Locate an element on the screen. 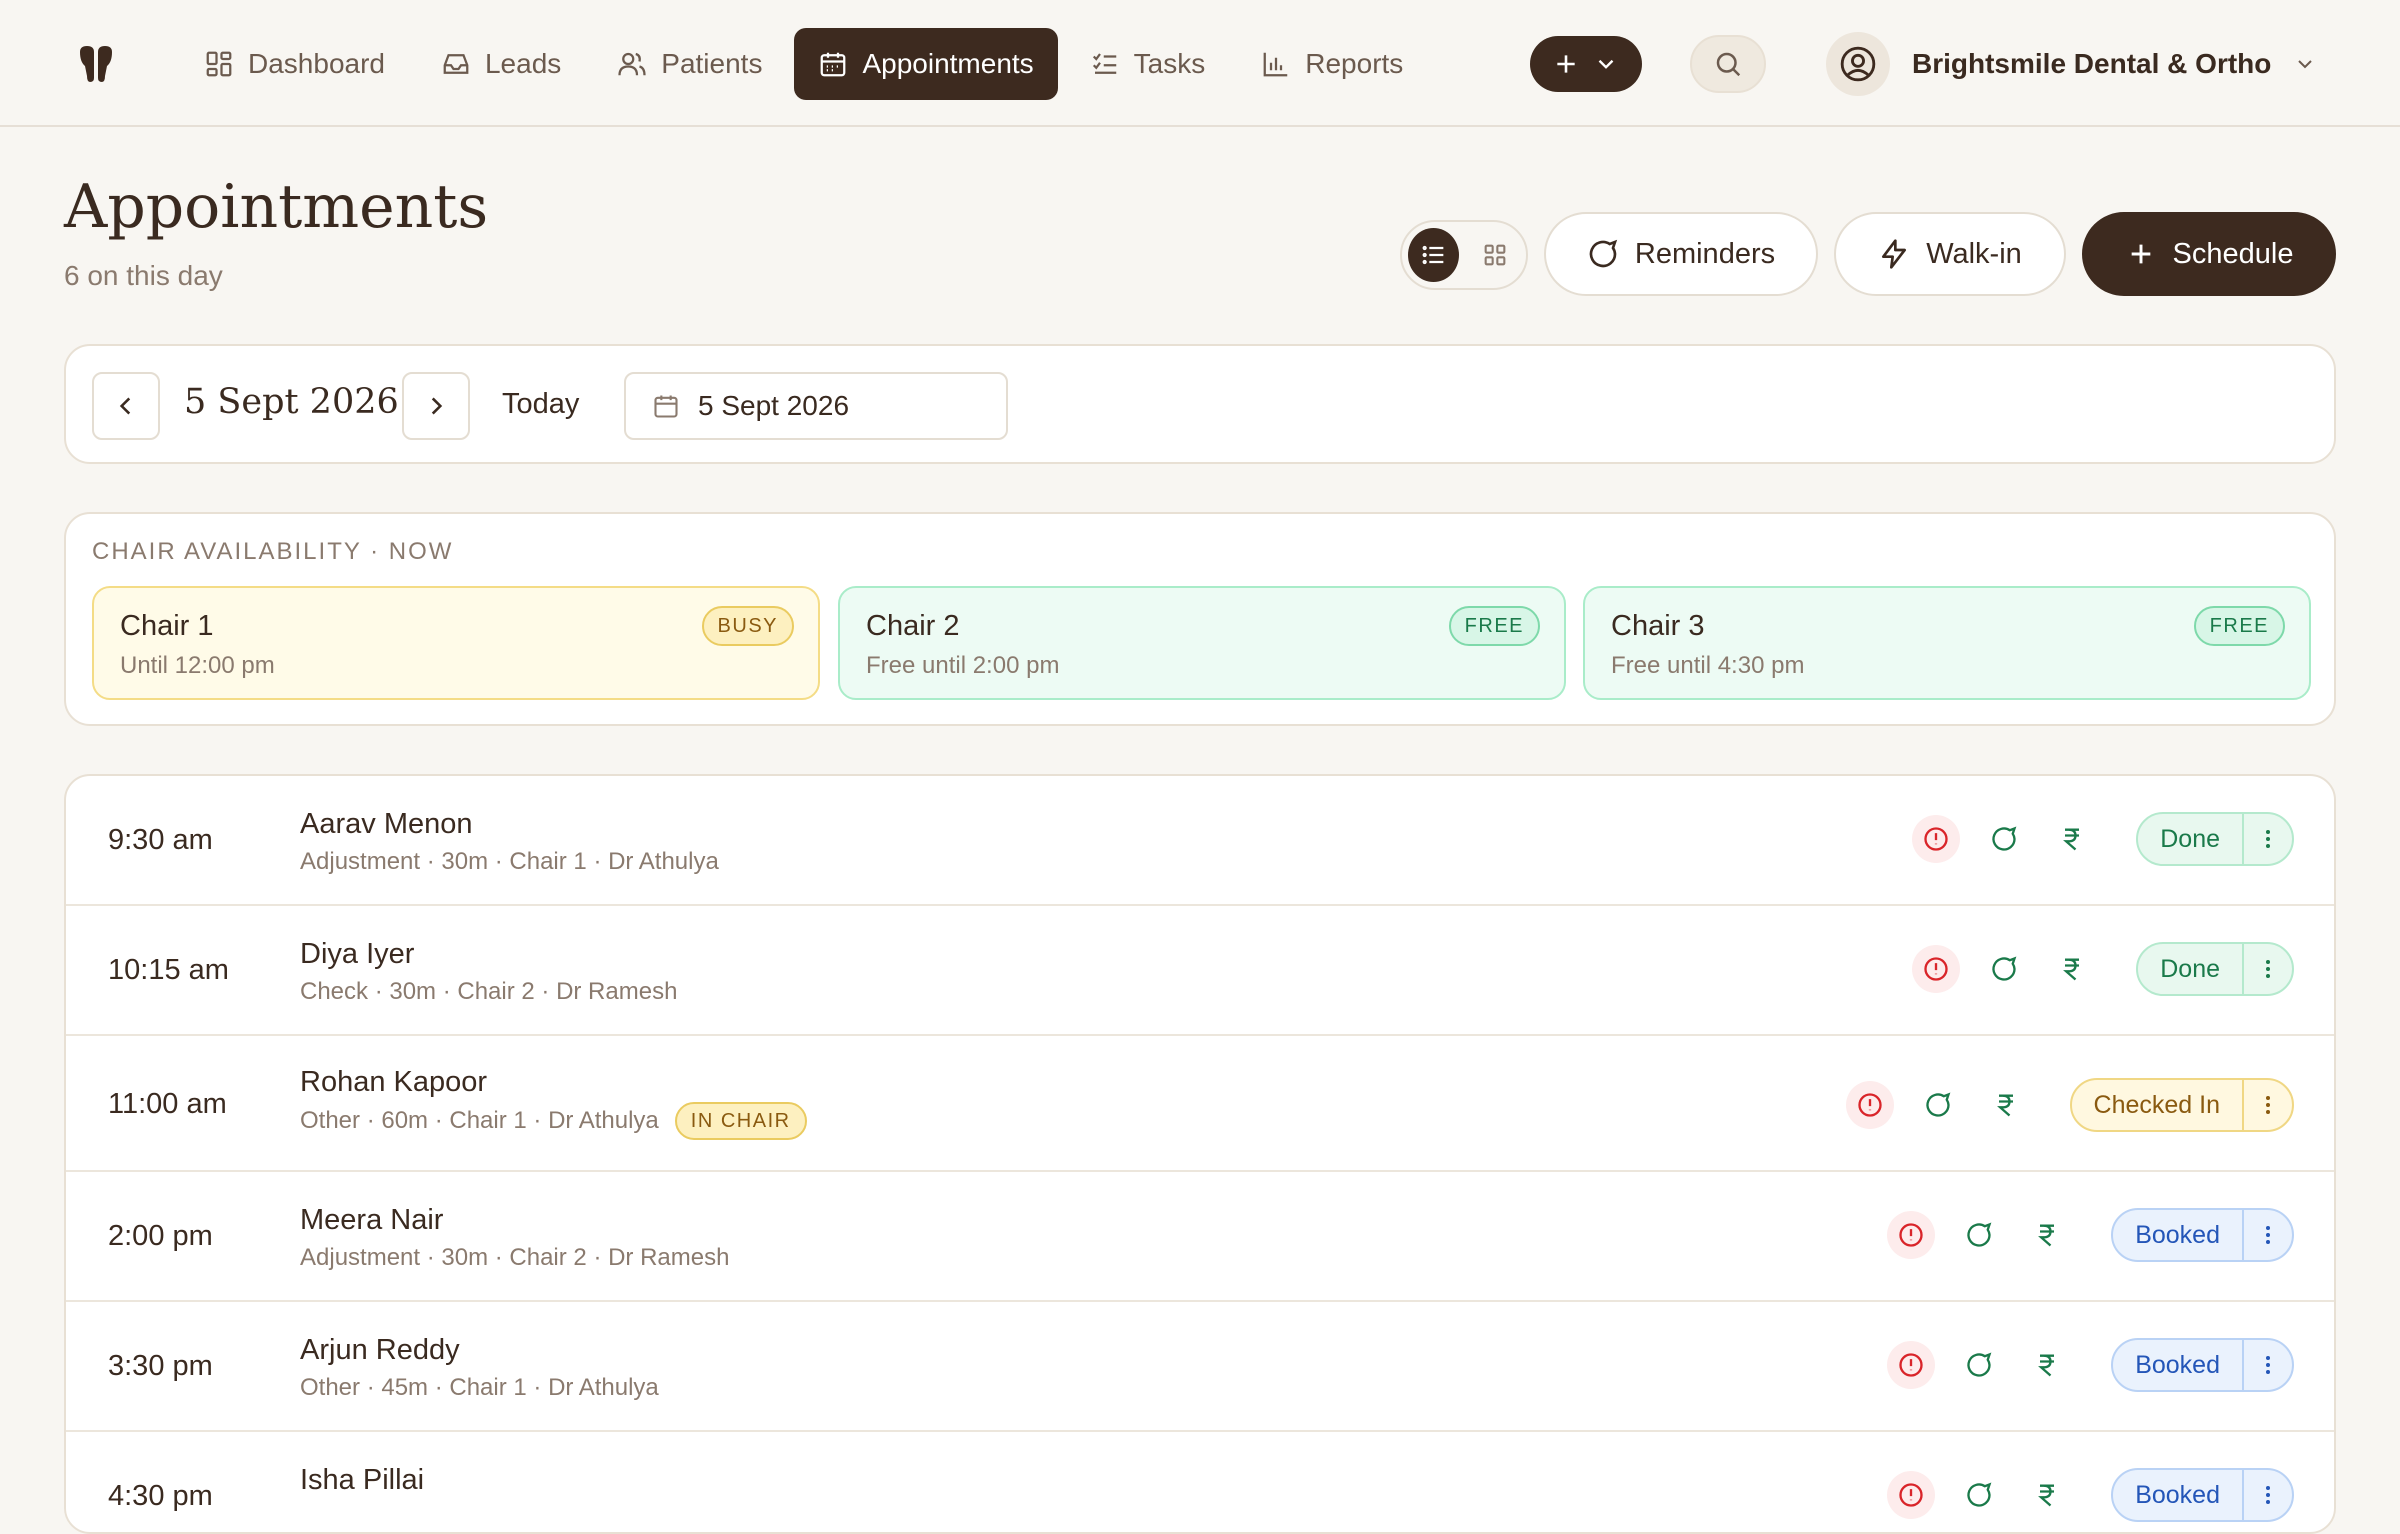  today-button: Today is located at coordinates (540, 404).